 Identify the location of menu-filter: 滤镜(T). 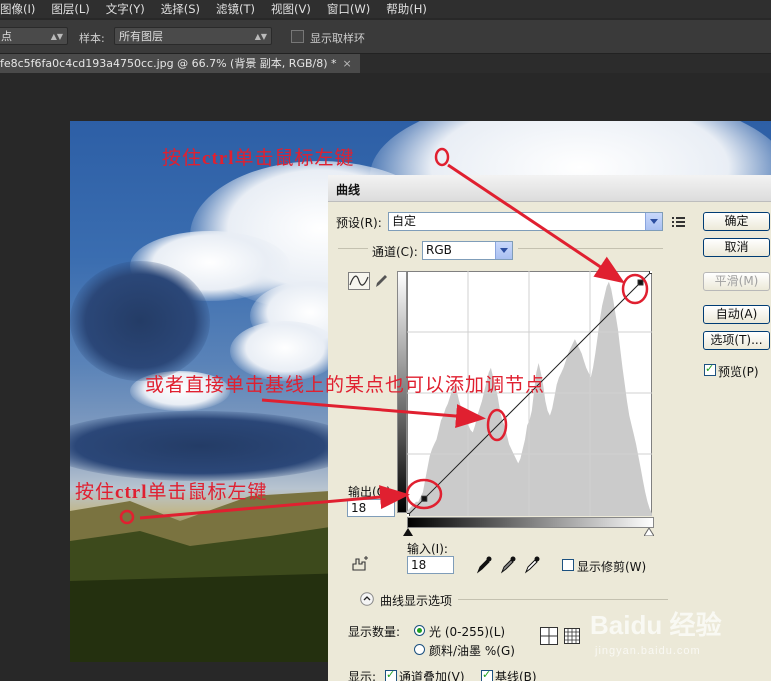
(235, 9).